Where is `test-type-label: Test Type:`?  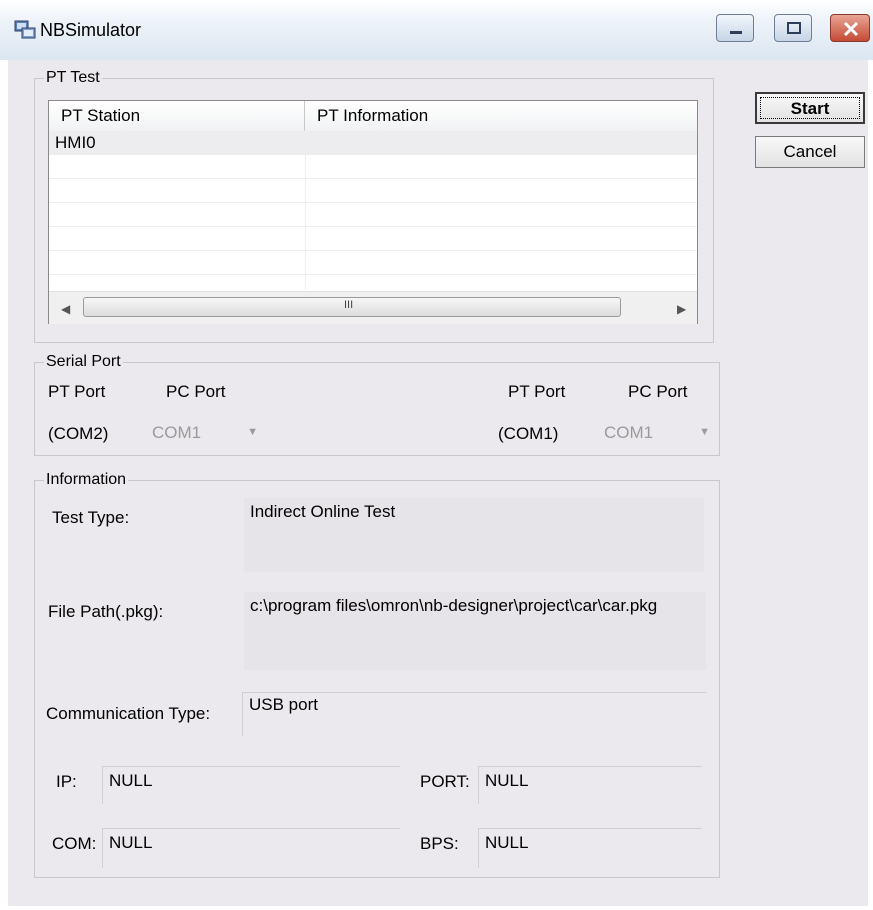
test-type-label: Test Type: is located at coordinates (91, 517).